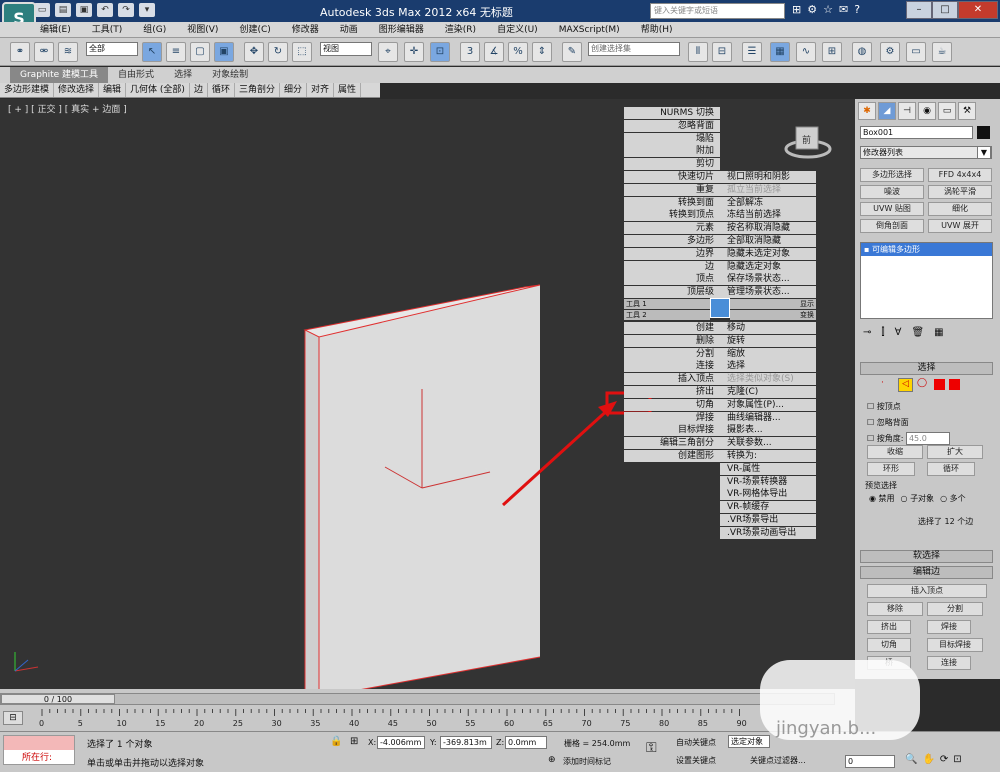 The height and width of the screenshot is (772, 1000). Describe the element at coordinates (796, 9) in the screenshot. I see `binoculars-icon: ⊞` at that location.